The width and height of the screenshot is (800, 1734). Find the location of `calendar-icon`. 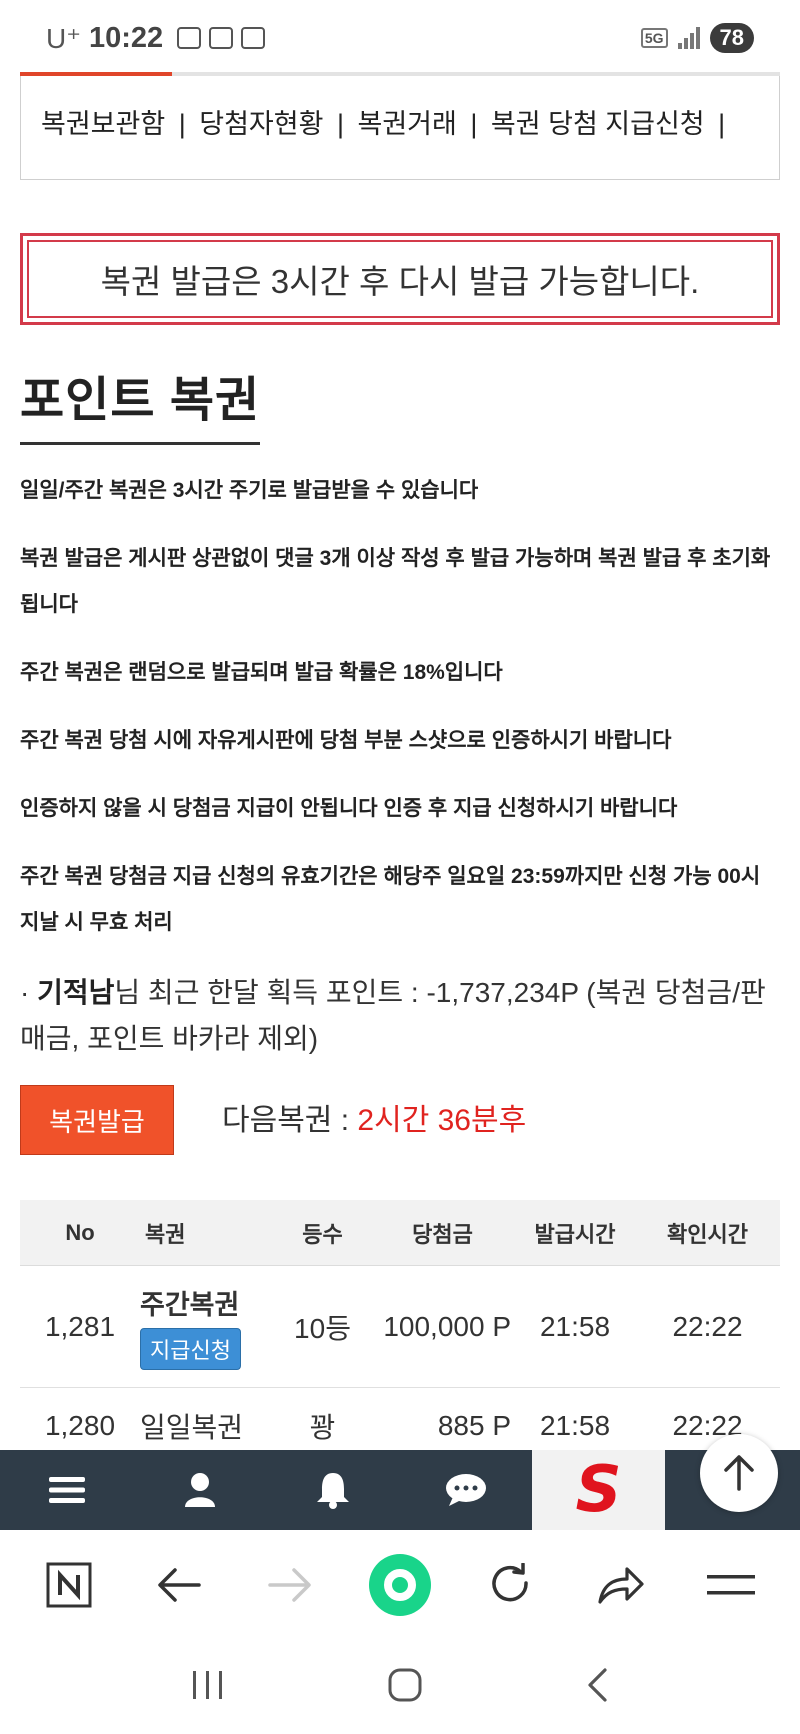

calendar-icon is located at coordinates (221, 38).